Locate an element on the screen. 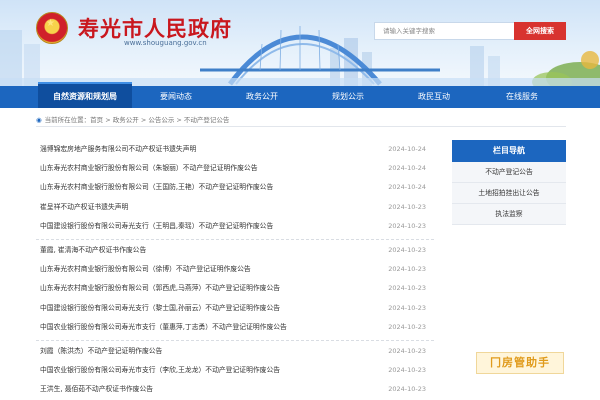 This screenshot has height=400, width=600. chat-icon: 冂 is located at coordinates (496, 362).